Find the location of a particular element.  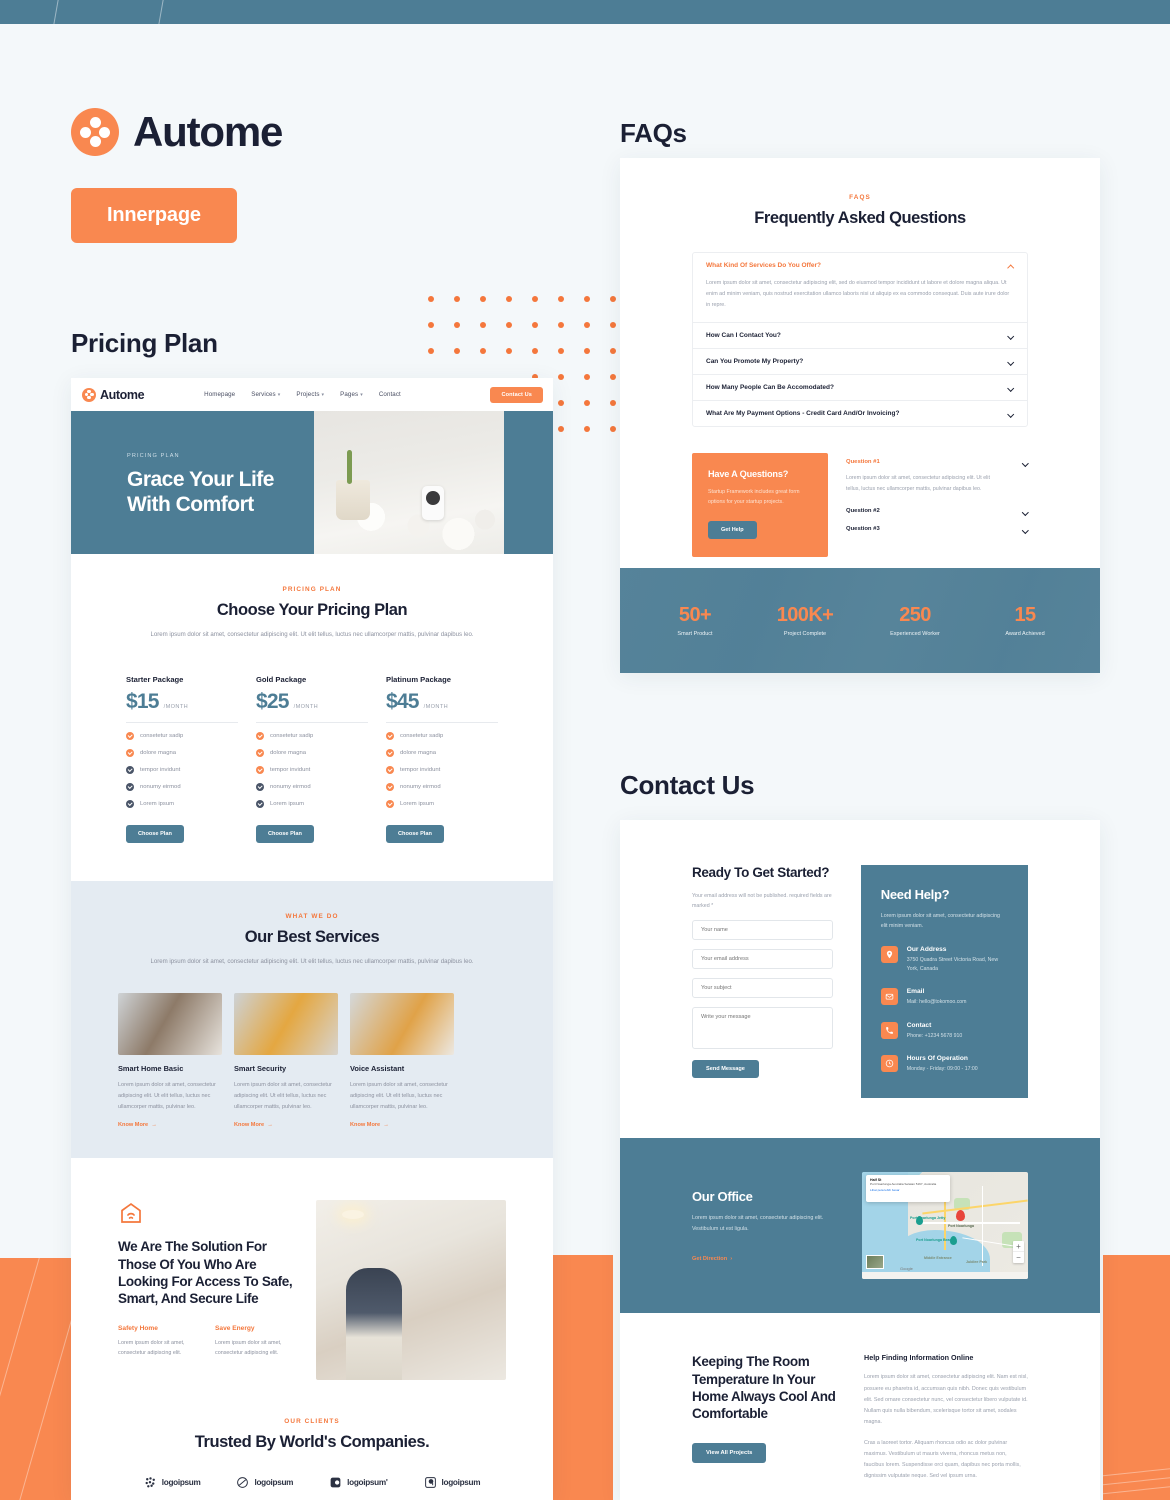

get-help-button: Get Help is located at coordinates (732, 530).